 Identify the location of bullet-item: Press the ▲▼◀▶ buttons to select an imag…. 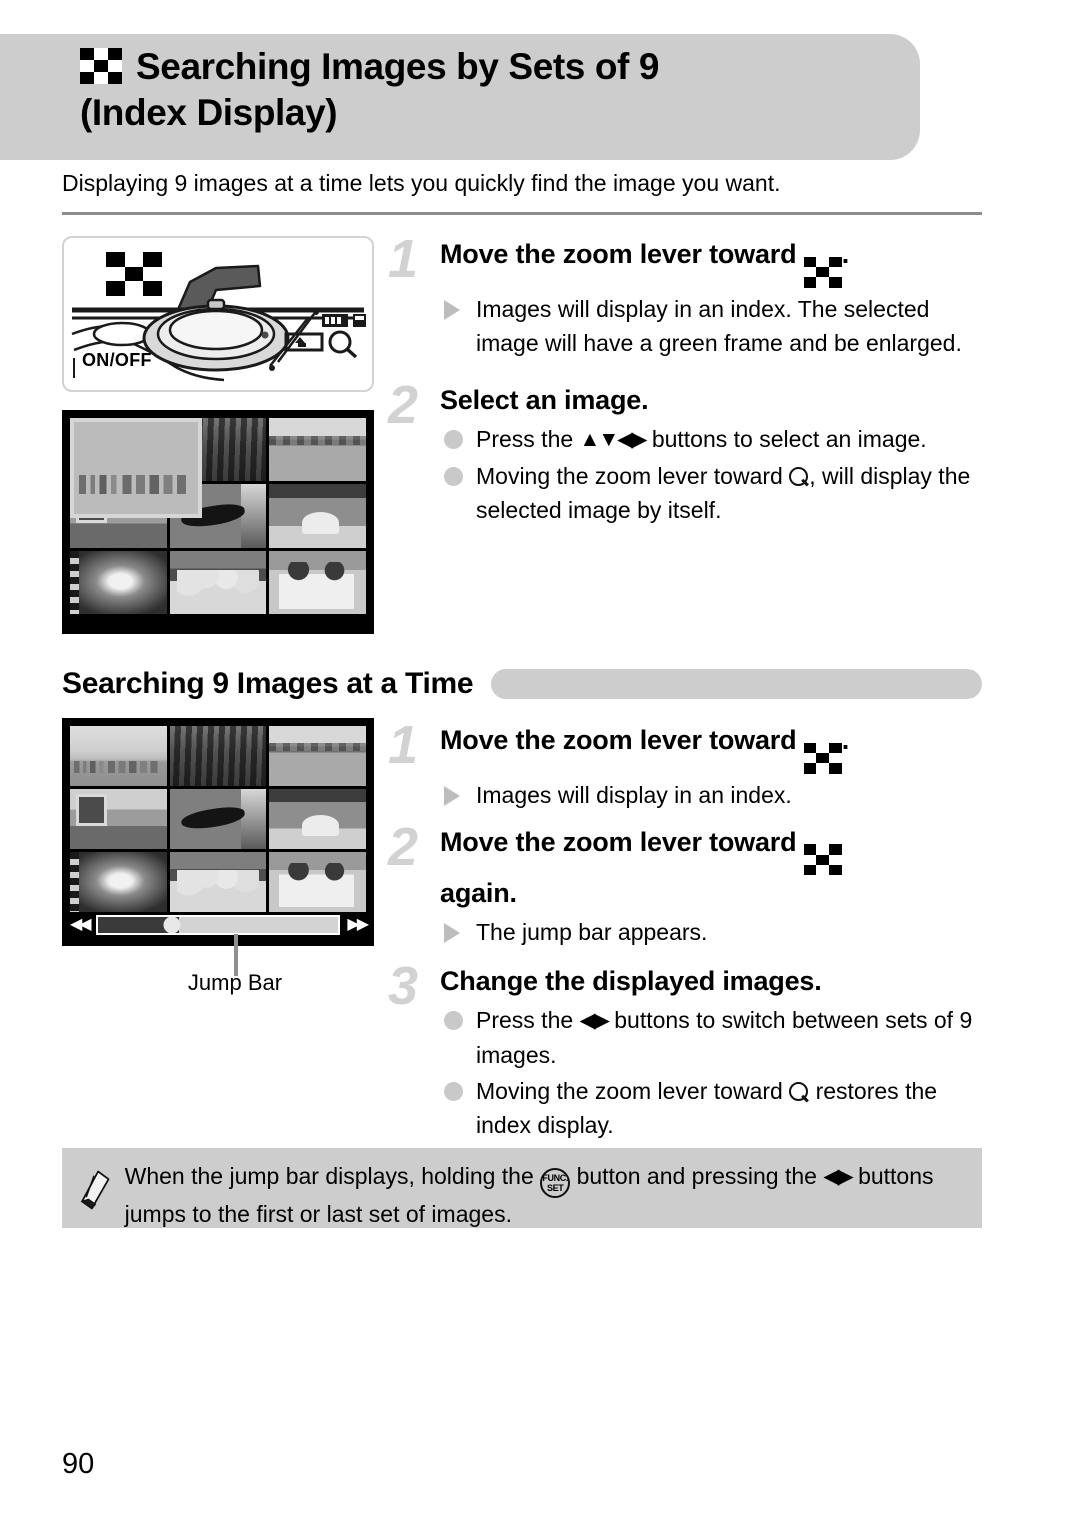
(711, 439).